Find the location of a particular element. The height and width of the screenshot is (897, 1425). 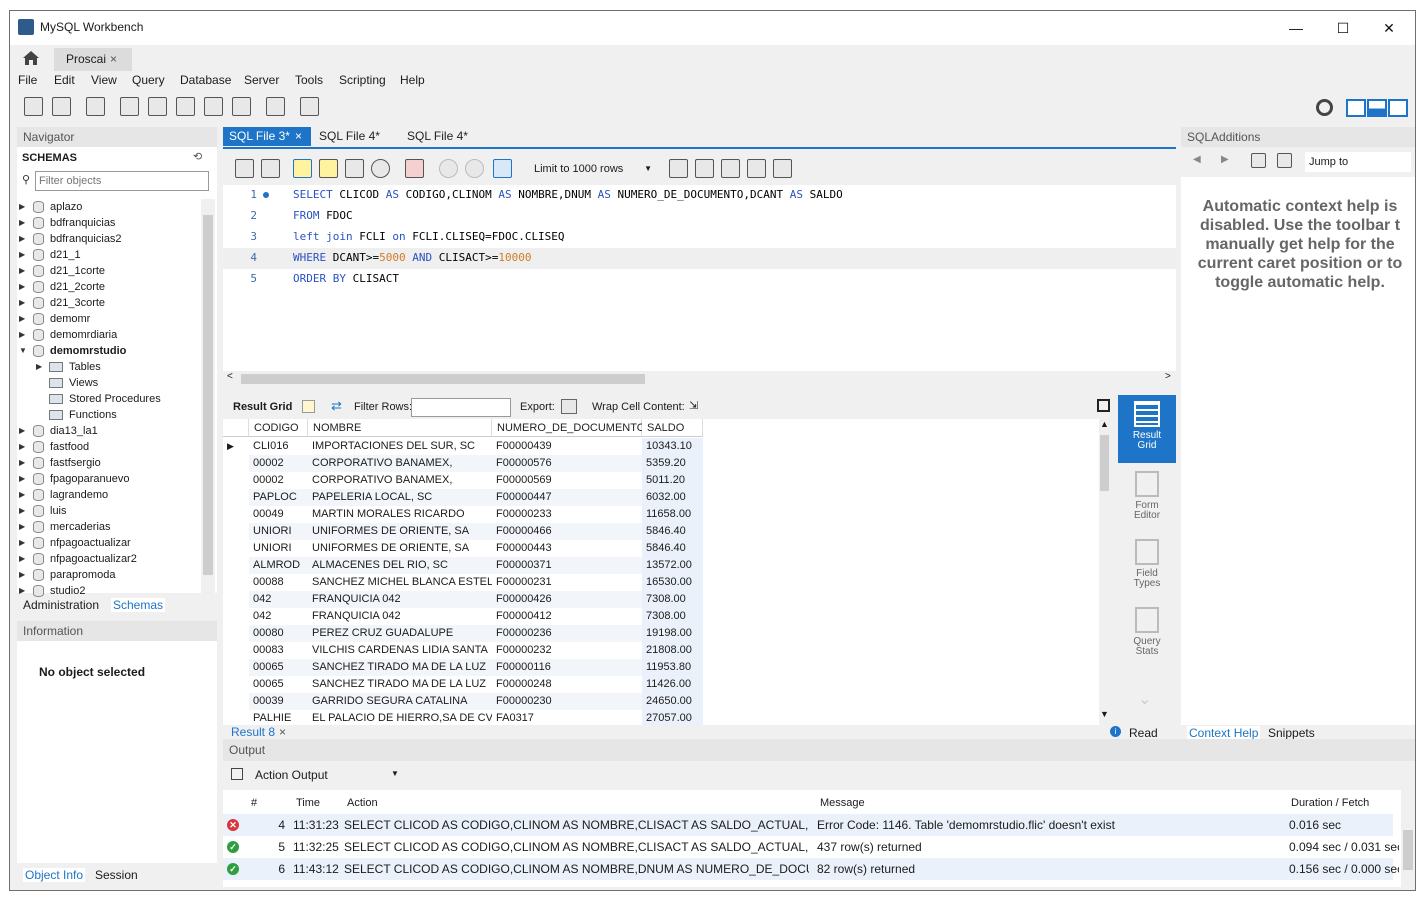

filter-objects-input is located at coordinates (122, 181).